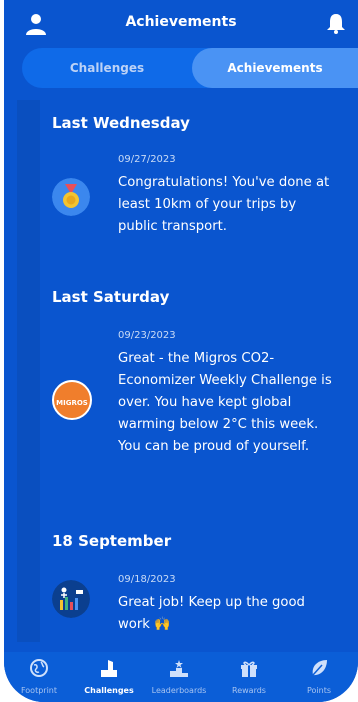  I want to click on podium-icon, so click(179, 668).